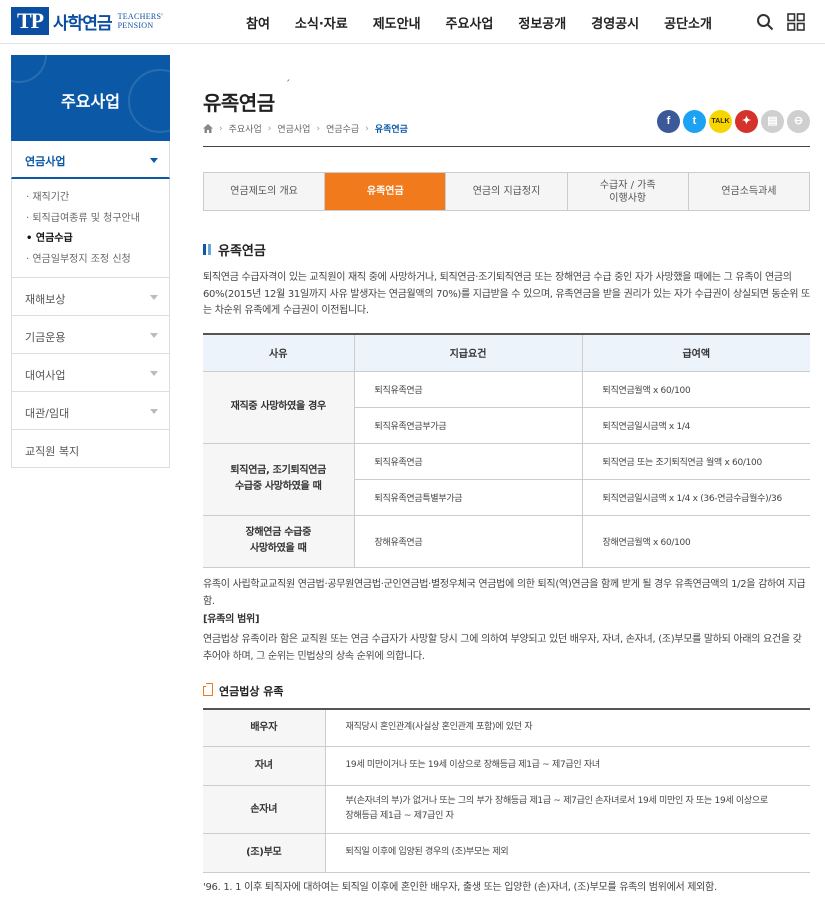 The image size is (825, 902). Describe the element at coordinates (258, 22) in the screenshot. I see `gnb-item-participation: 참여` at that location.